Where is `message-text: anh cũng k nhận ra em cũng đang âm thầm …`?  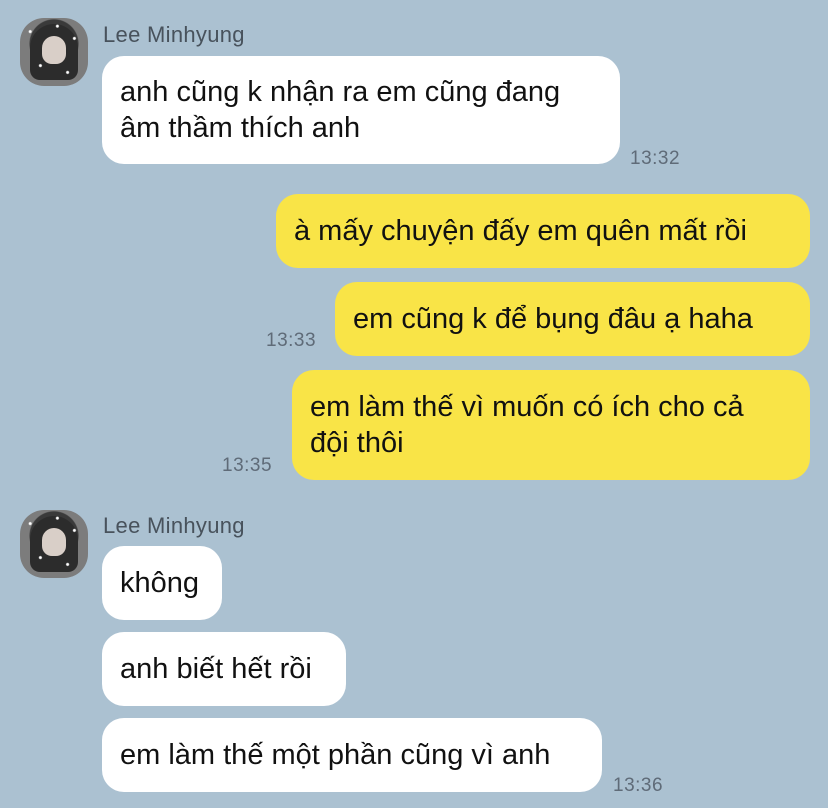 message-text: anh cũng k nhận ra em cũng đang âm thầm … is located at coordinates (340, 110).